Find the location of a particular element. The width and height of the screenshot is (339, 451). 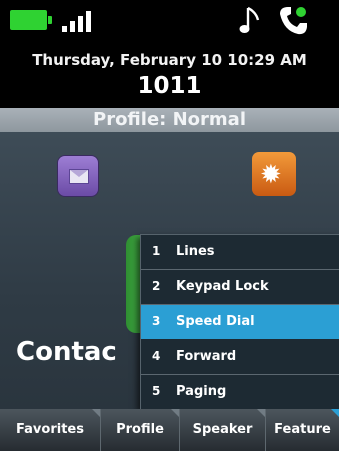

softkey-favorites: Favorites is located at coordinates (50, 430).